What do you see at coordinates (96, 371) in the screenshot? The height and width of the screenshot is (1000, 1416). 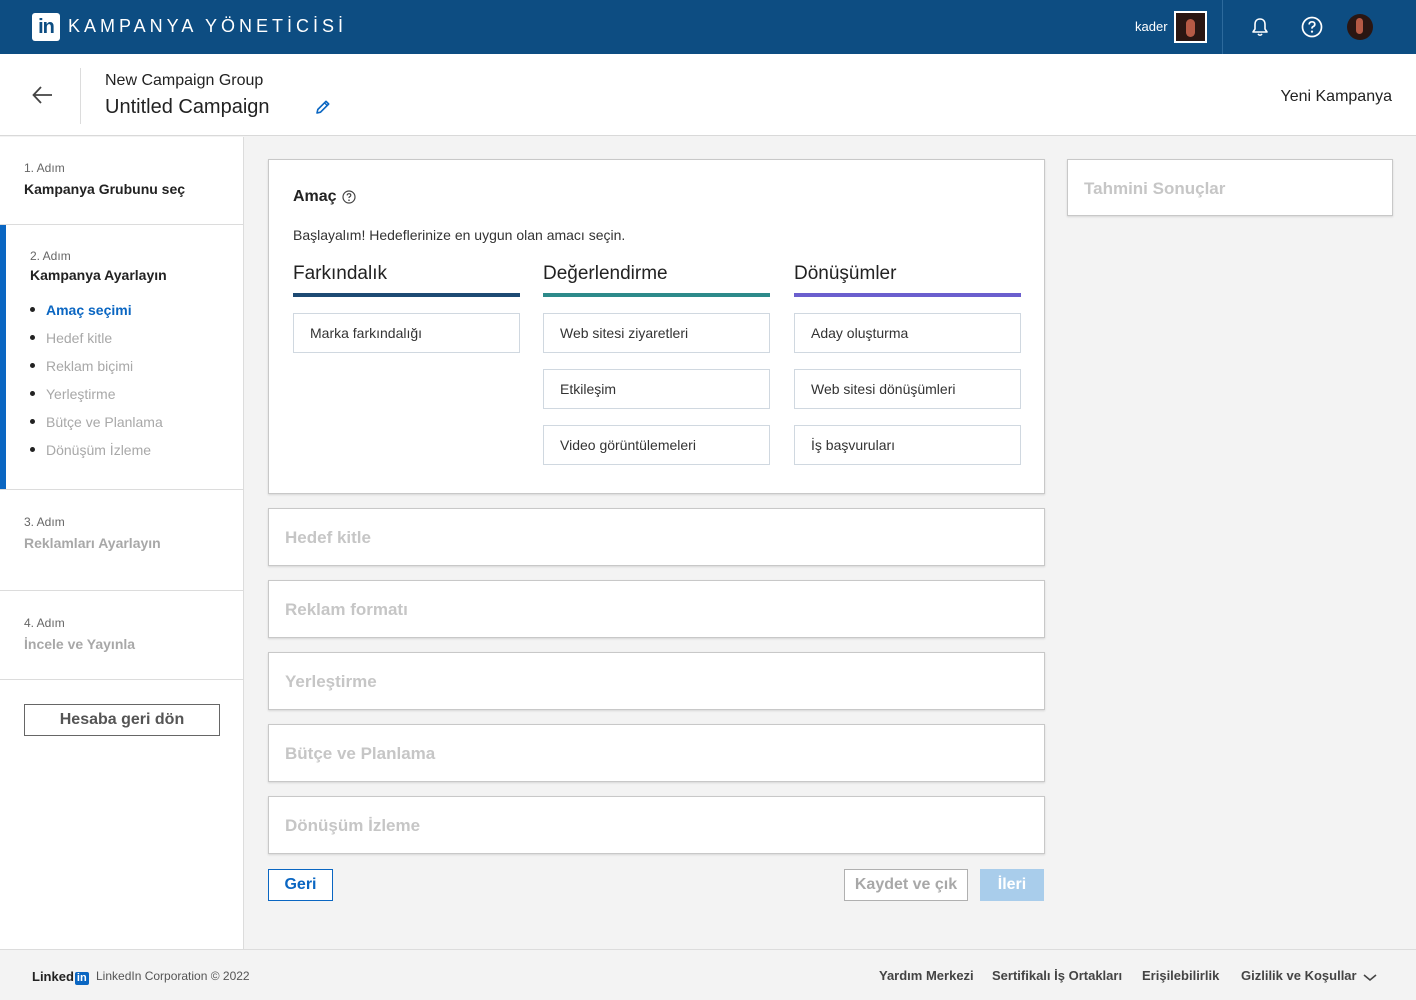 I see `substep-ad-format: Reklam biçimi` at bounding box center [96, 371].